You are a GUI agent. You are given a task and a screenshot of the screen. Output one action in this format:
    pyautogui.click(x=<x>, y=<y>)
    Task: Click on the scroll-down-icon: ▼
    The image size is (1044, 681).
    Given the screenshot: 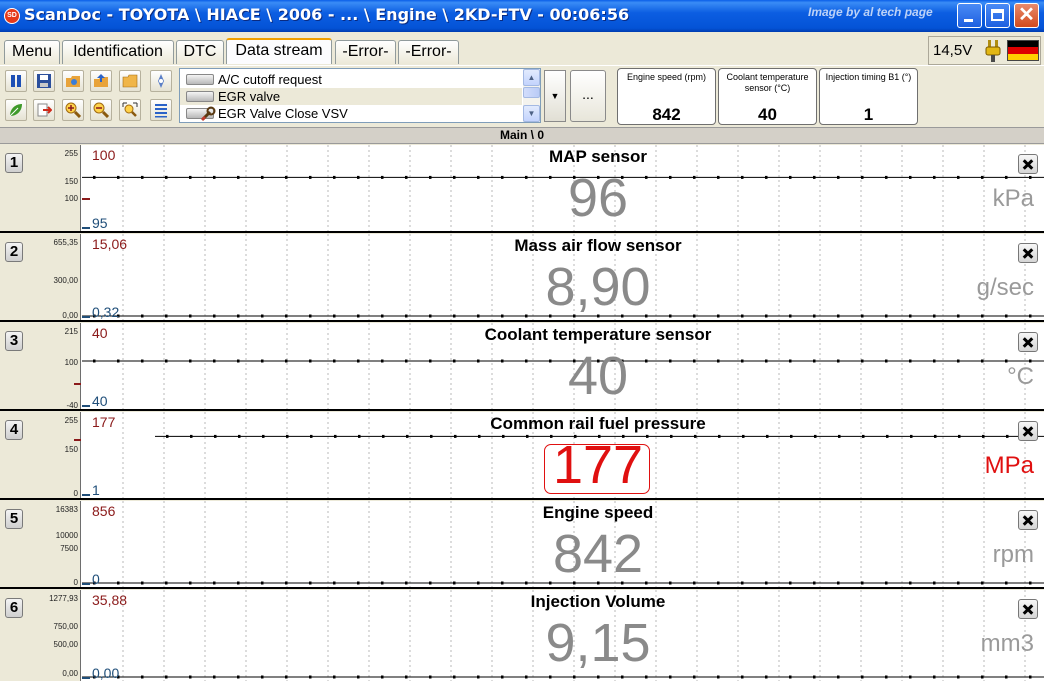 What is the action you would take?
    pyautogui.click(x=531, y=113)
    